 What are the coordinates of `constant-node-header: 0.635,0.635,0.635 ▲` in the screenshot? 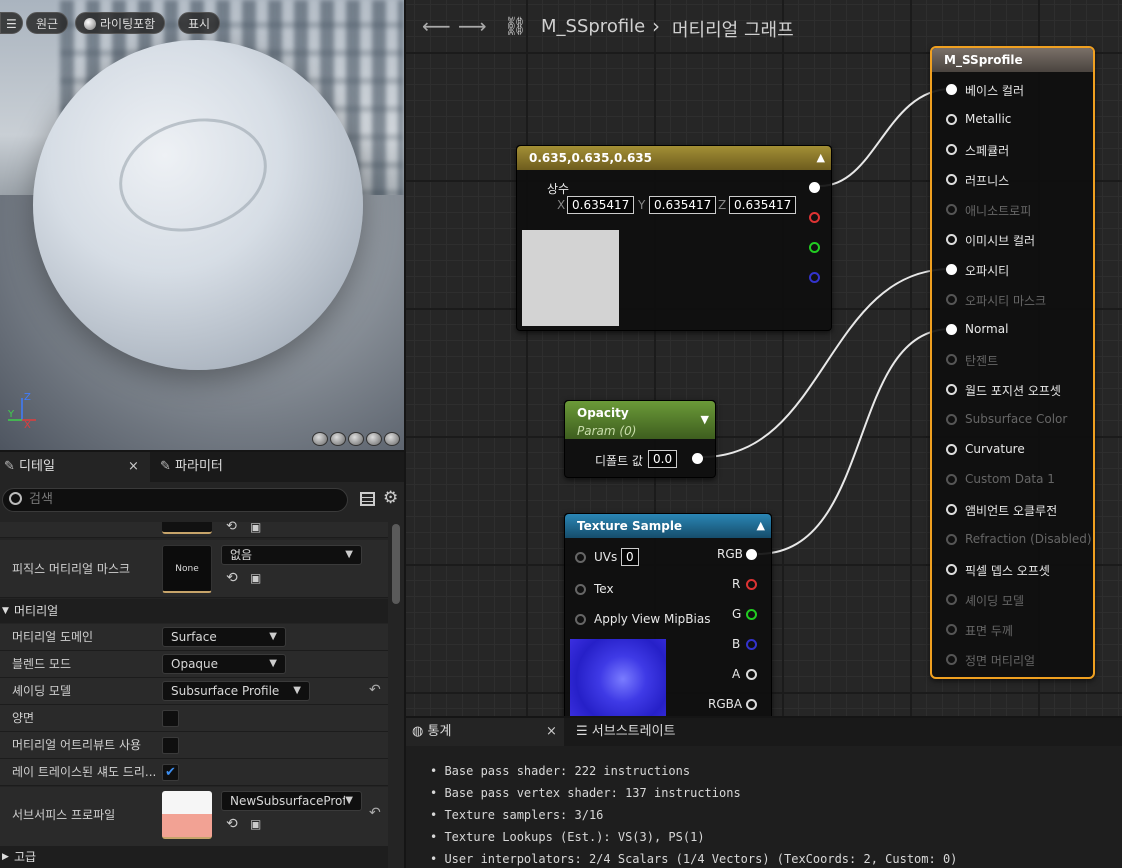 It's located at (674, 158).